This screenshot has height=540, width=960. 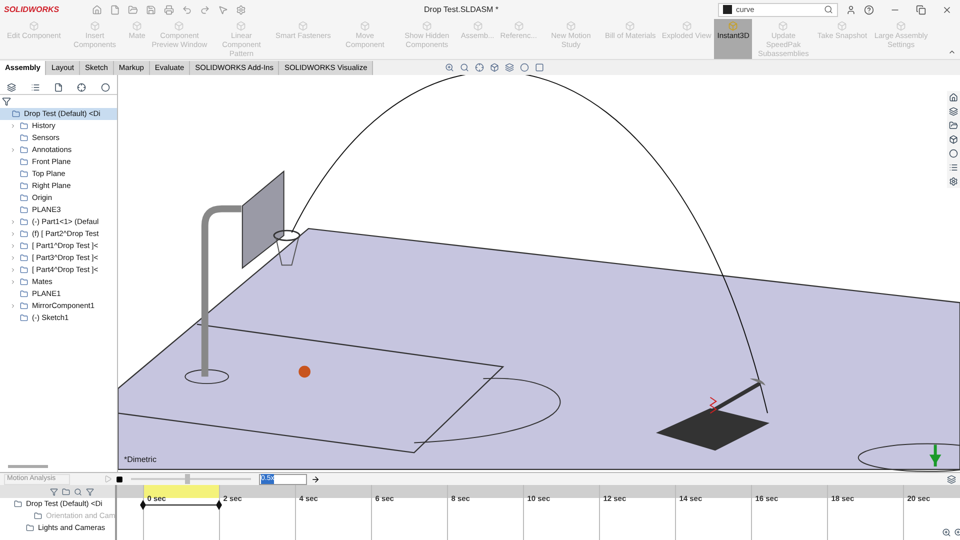 I want to click on window-title: Drop Test.SLDASM *, so click(x=461, y=10).